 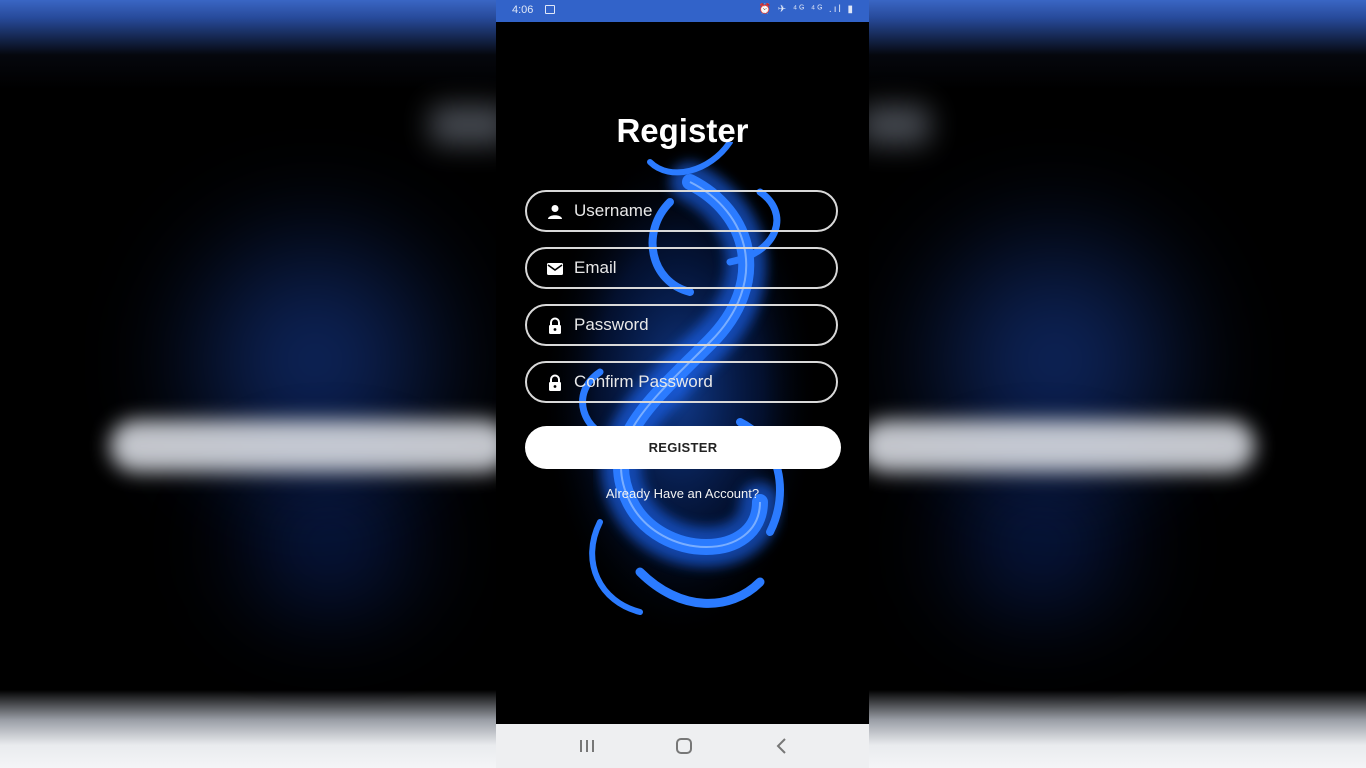 What do you see at coordinates (523, 10) in the screenshot?
I see `status-time: 4:06` at bounding box center [523, 10].